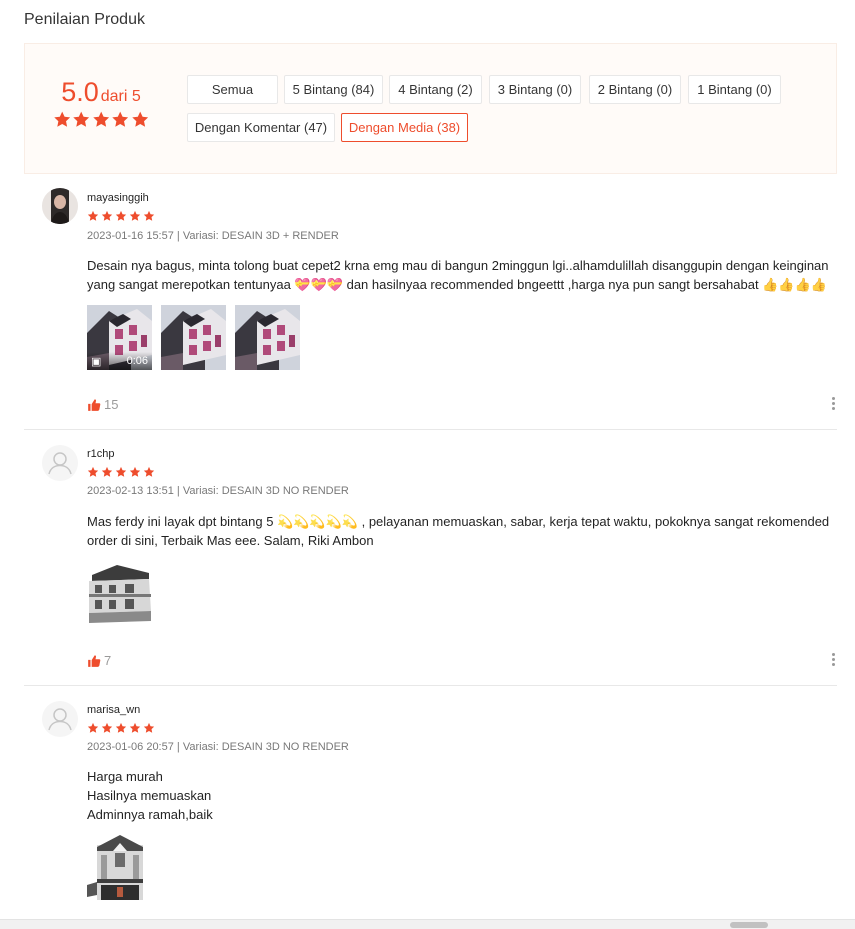 Image resolution: width=855 pixels, height=929 pixels. I want to click on avatar, so click(60, 719).